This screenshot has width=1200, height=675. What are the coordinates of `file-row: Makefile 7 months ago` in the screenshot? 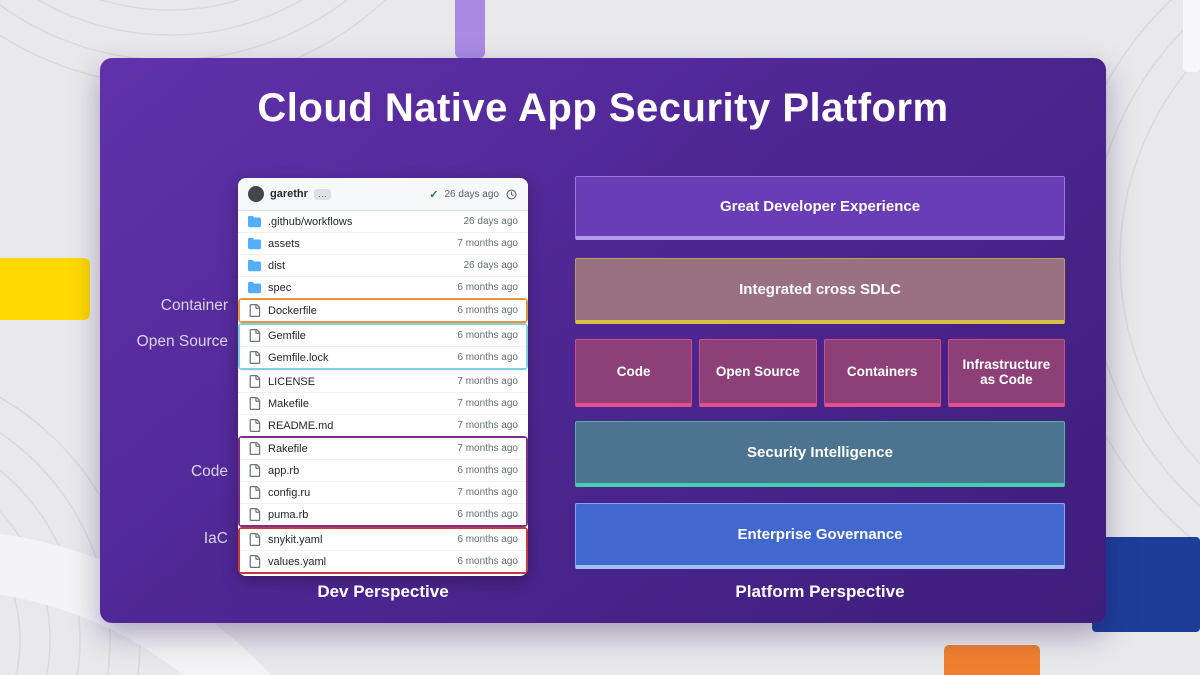 It's located at (383, 403).